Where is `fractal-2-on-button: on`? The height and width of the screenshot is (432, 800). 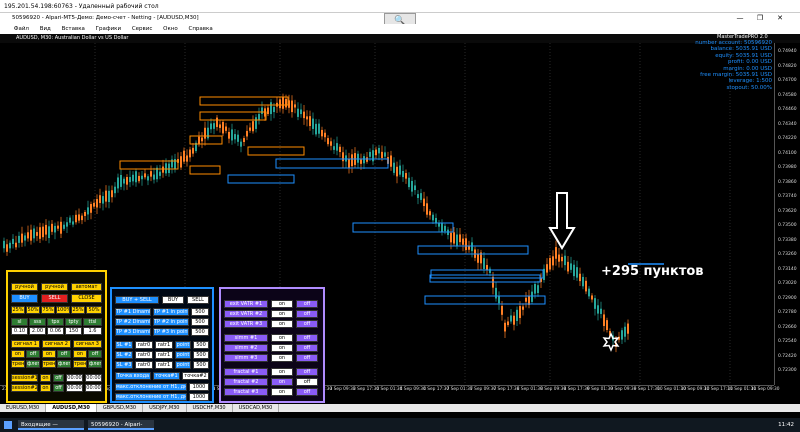 fractal-2-on-button: on is located at coordinates (282, 382).